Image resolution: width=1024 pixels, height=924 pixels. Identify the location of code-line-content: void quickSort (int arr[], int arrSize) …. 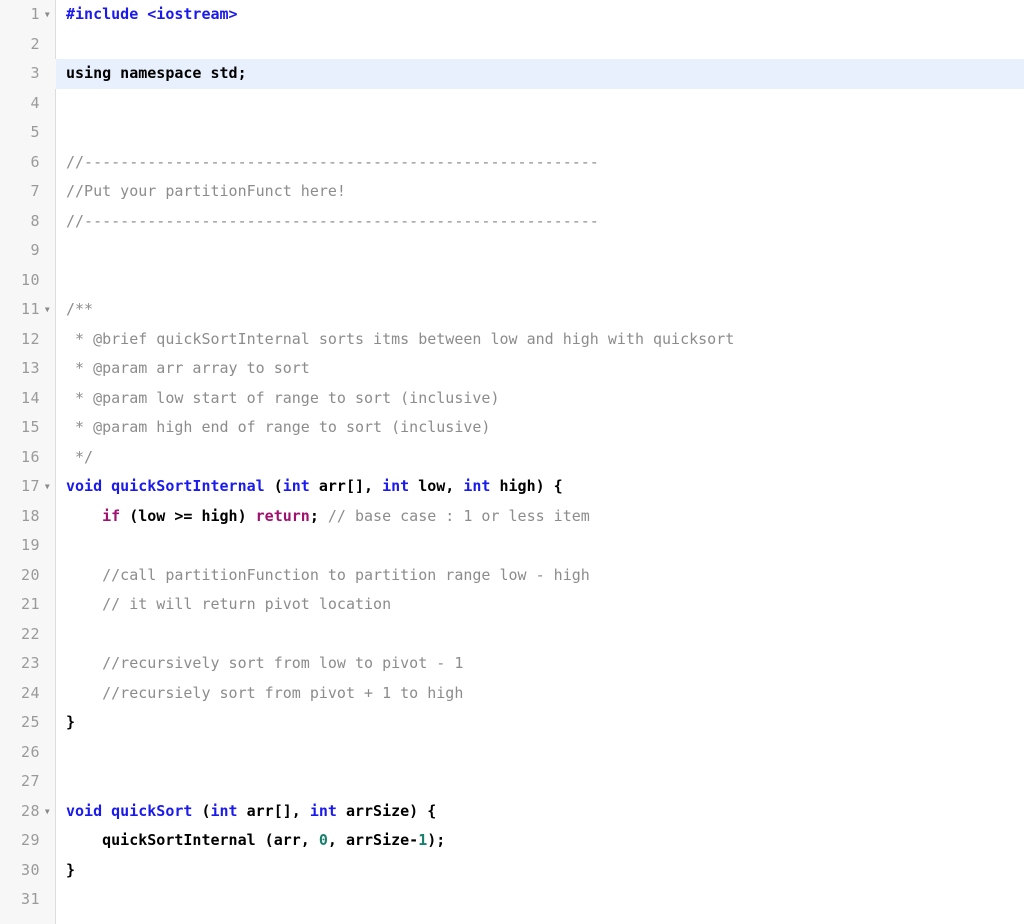
(540, 812).